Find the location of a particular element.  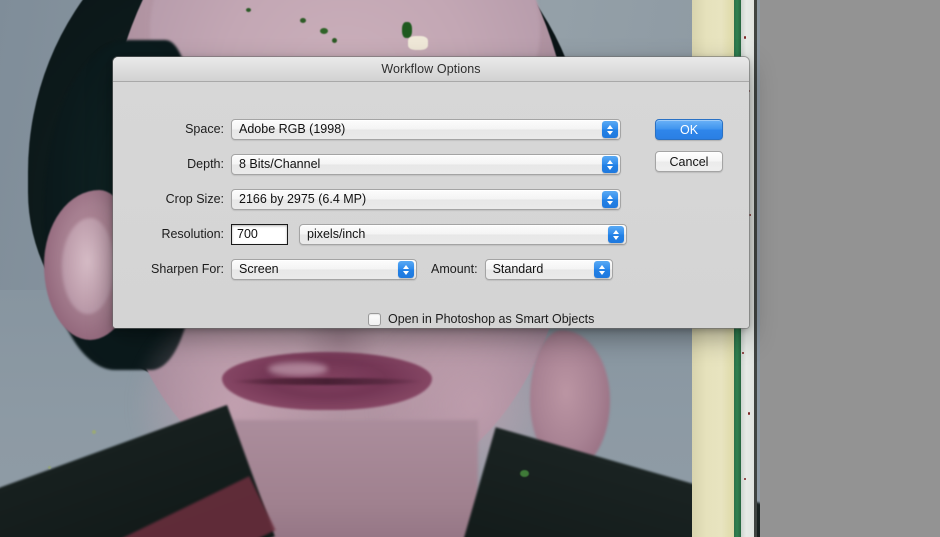

row-space: Space: Adobe RGB (1998) is located at coordinates (372, 129).